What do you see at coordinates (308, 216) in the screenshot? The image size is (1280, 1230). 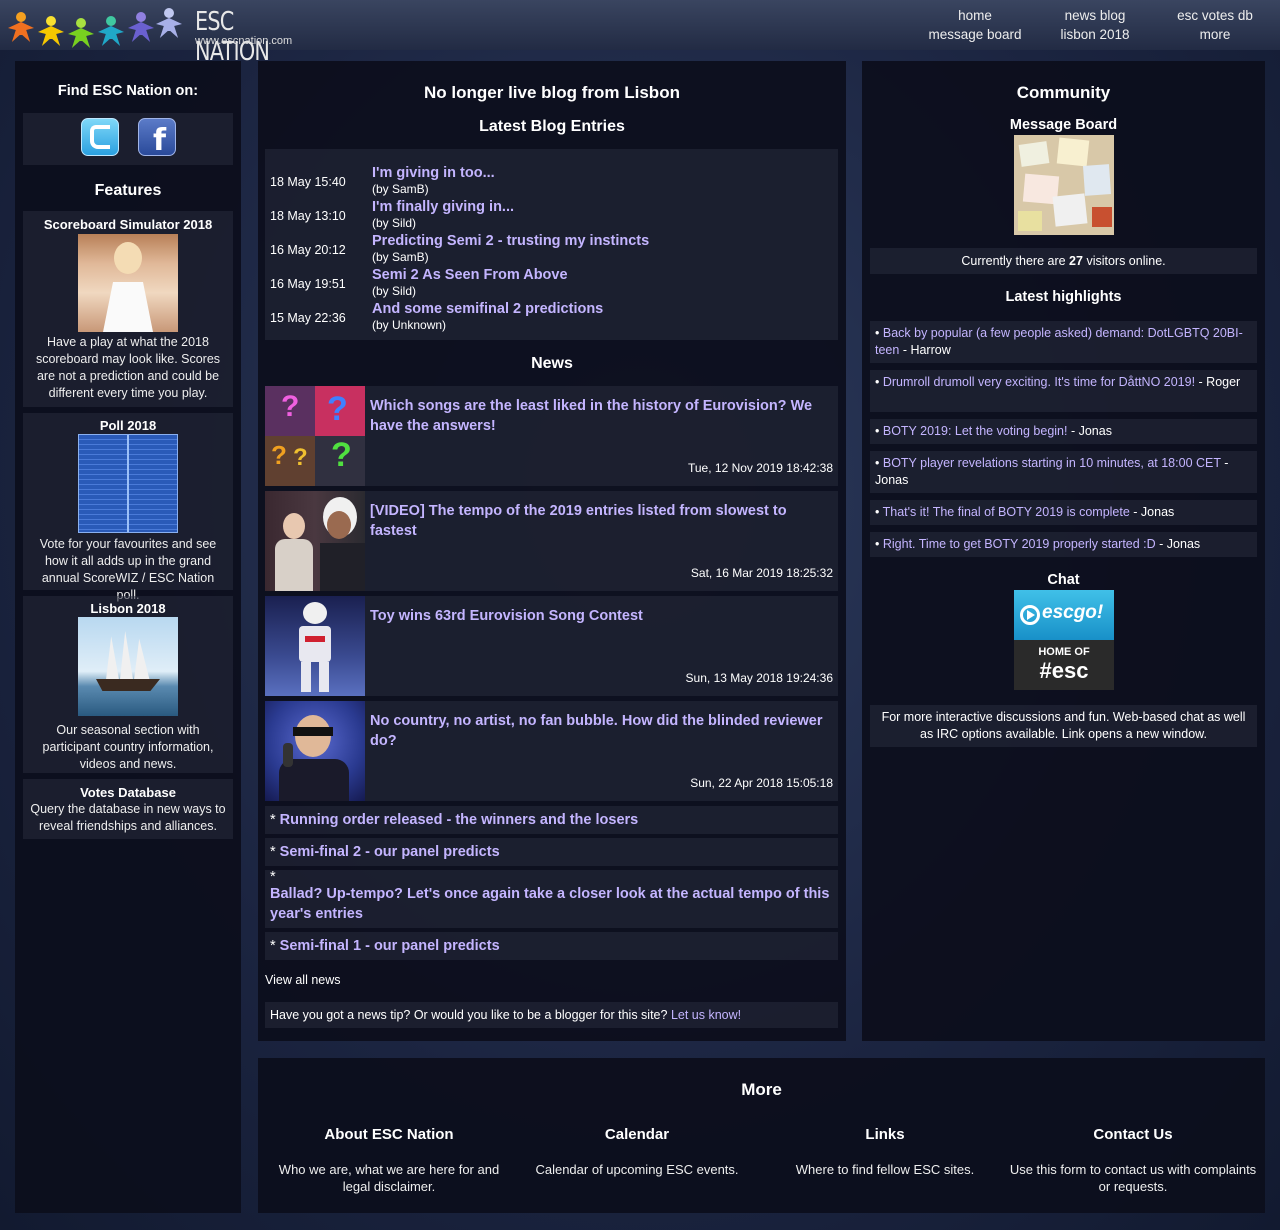 I see `blog-date: 18 May 13:10` at bounding box center [308, 216].